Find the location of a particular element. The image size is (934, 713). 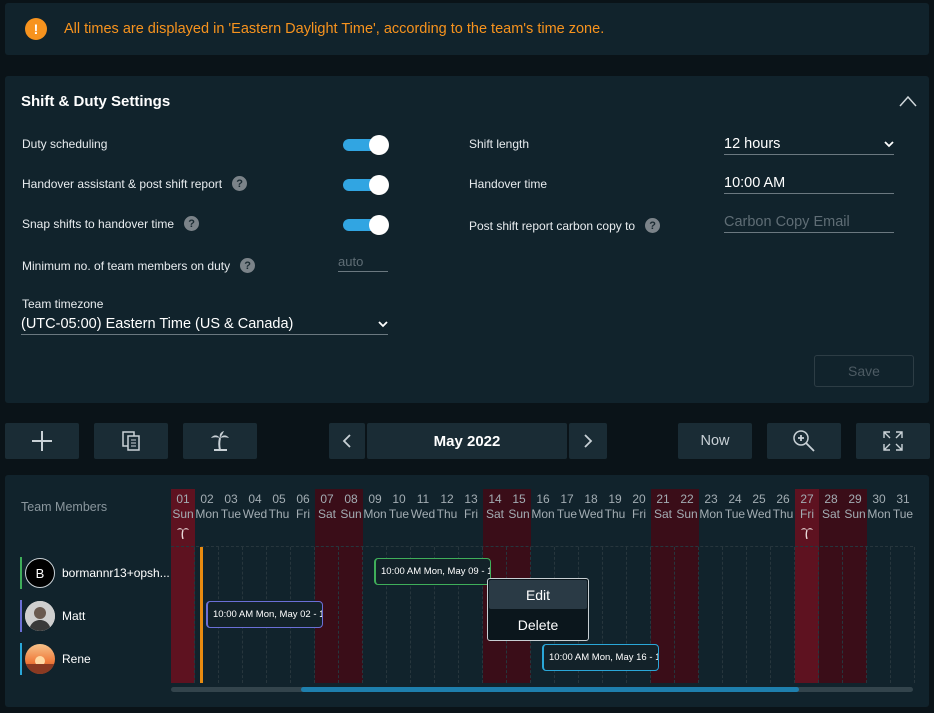

scrollbar-thumb is located at coordinates (550, 689).